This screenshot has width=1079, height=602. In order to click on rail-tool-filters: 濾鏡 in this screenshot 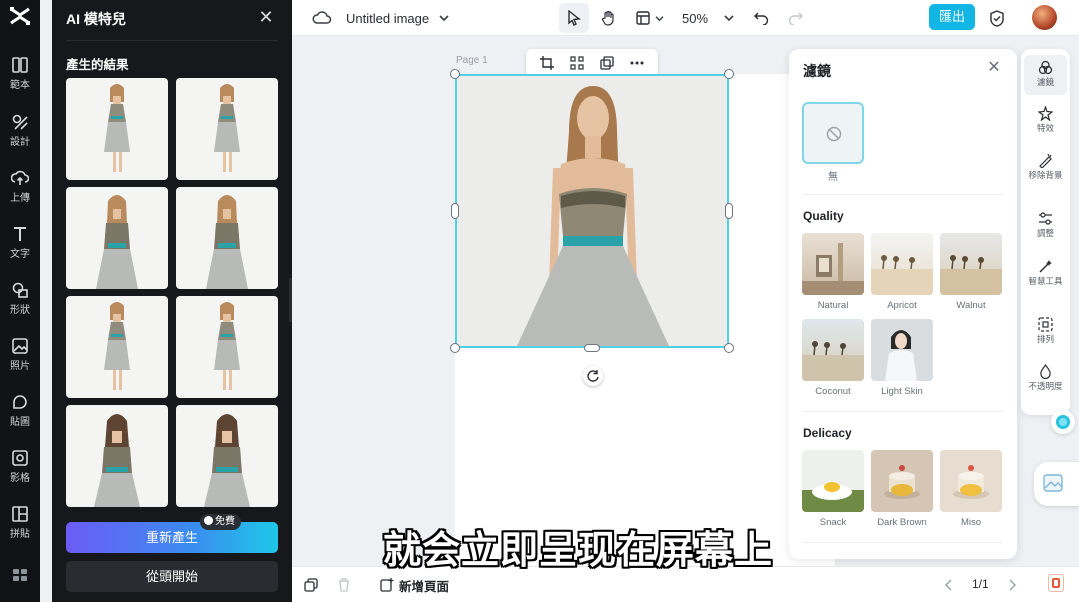, I will do `click(1045, 75)`.